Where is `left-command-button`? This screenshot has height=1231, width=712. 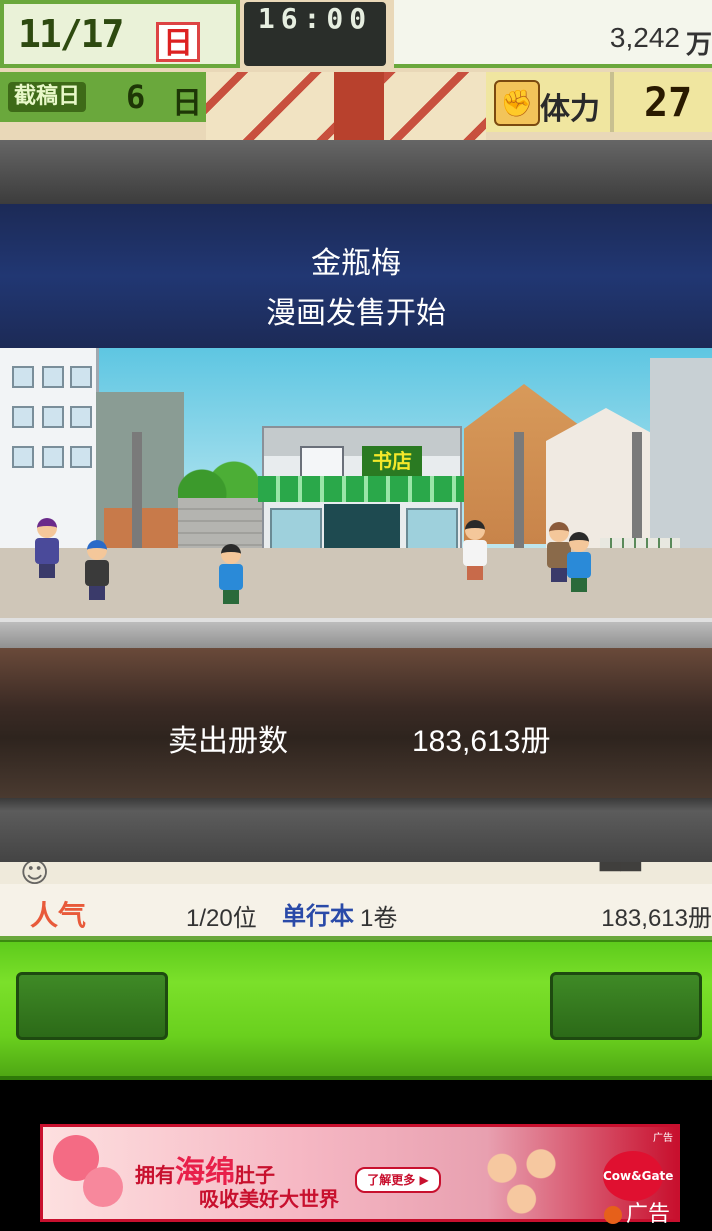
left-command-button is located at coordinates (92, 1006).